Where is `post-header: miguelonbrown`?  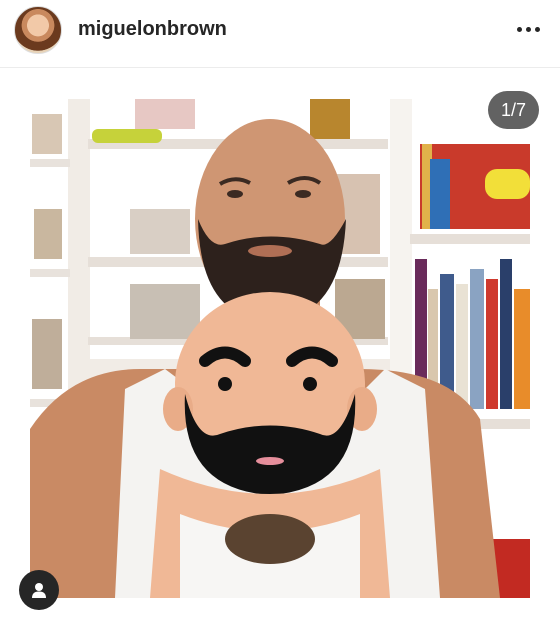 post-header: miguelonbrown is located at coordinates (280, 34).